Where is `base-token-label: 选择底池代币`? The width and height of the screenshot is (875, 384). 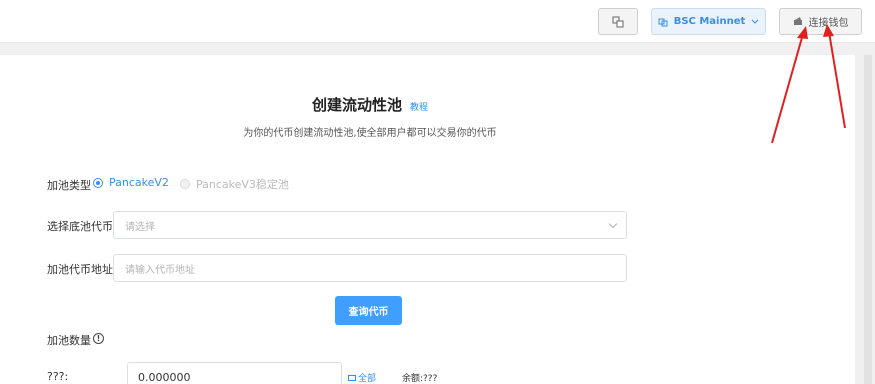
base-token-label: 选择底池代币 is located at coordinates (80, 226).